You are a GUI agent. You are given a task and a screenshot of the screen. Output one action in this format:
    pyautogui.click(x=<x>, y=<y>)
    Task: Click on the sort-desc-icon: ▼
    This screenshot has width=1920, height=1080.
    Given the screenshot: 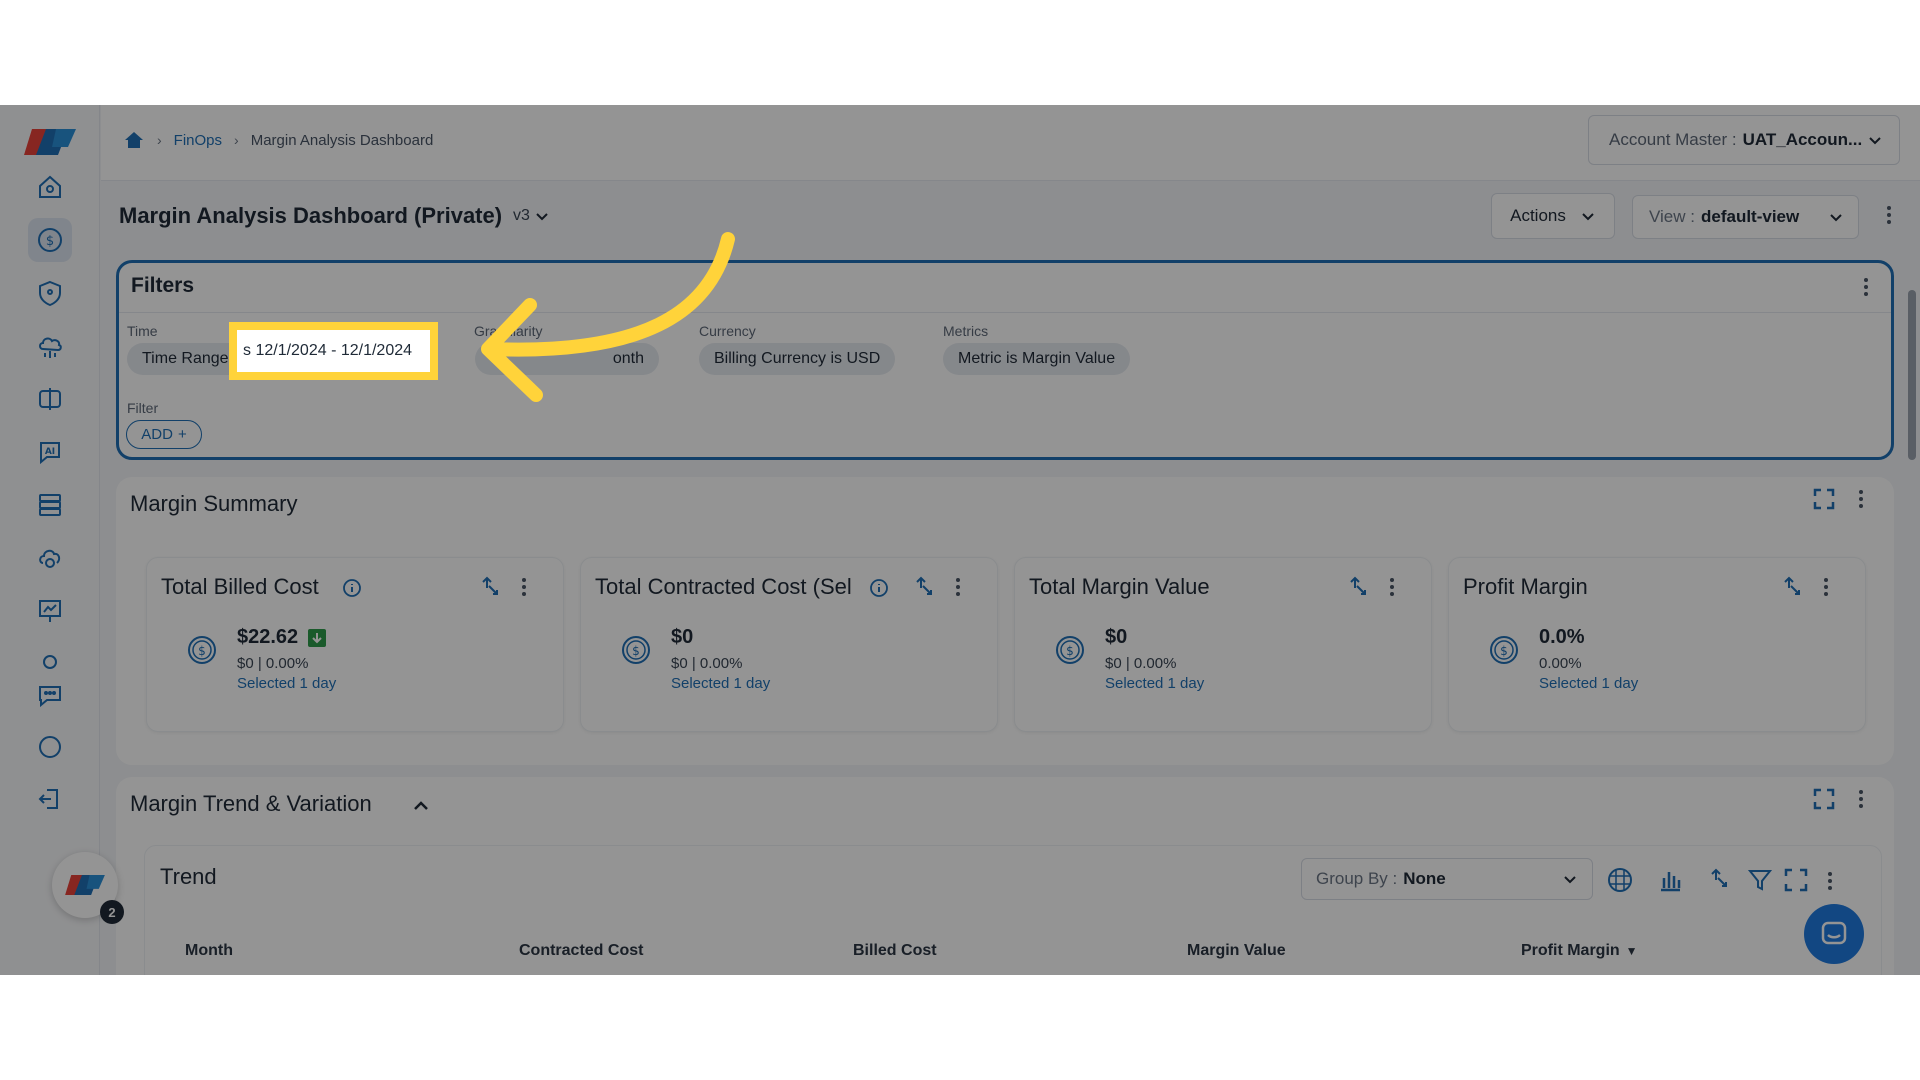 What is the action you would take?
    pyautogui.click(x=1632, y=951)
    